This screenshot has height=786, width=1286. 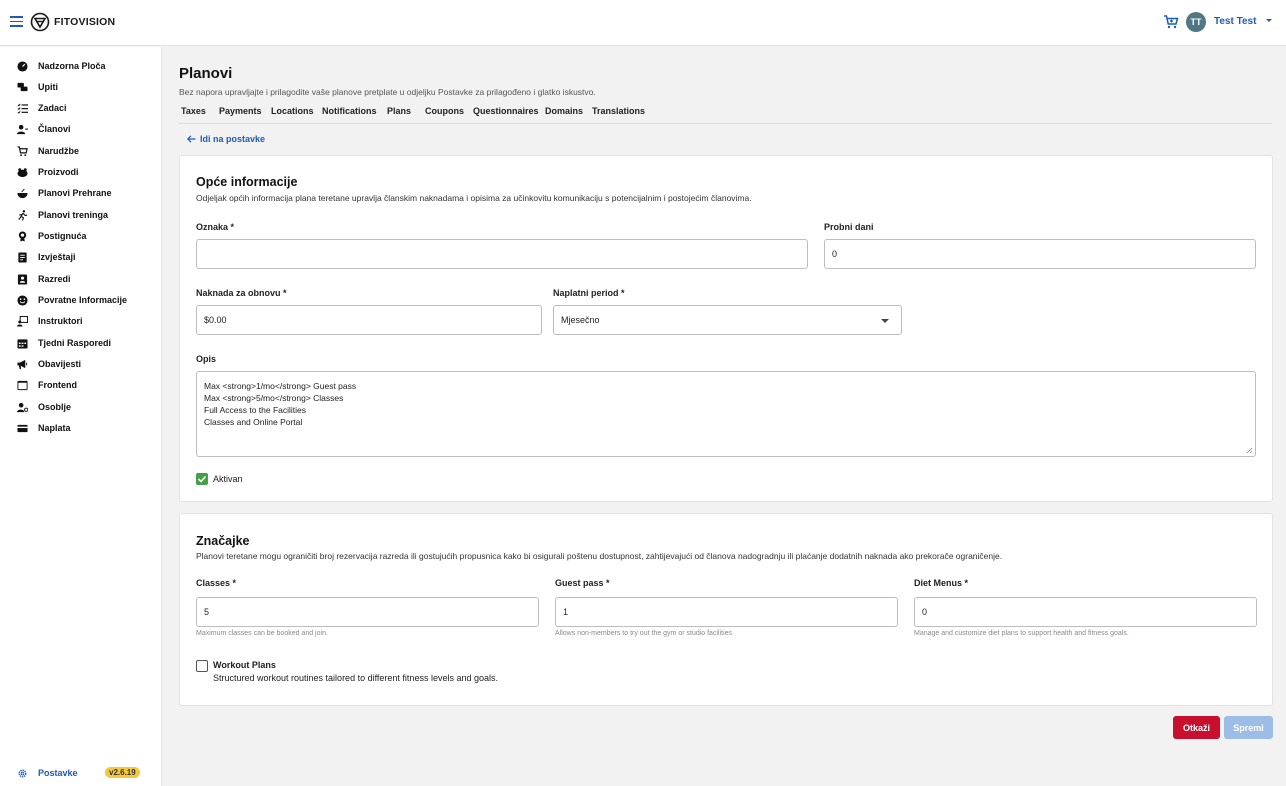 I want to click on smiley-icon, so click(x=22, y=300).